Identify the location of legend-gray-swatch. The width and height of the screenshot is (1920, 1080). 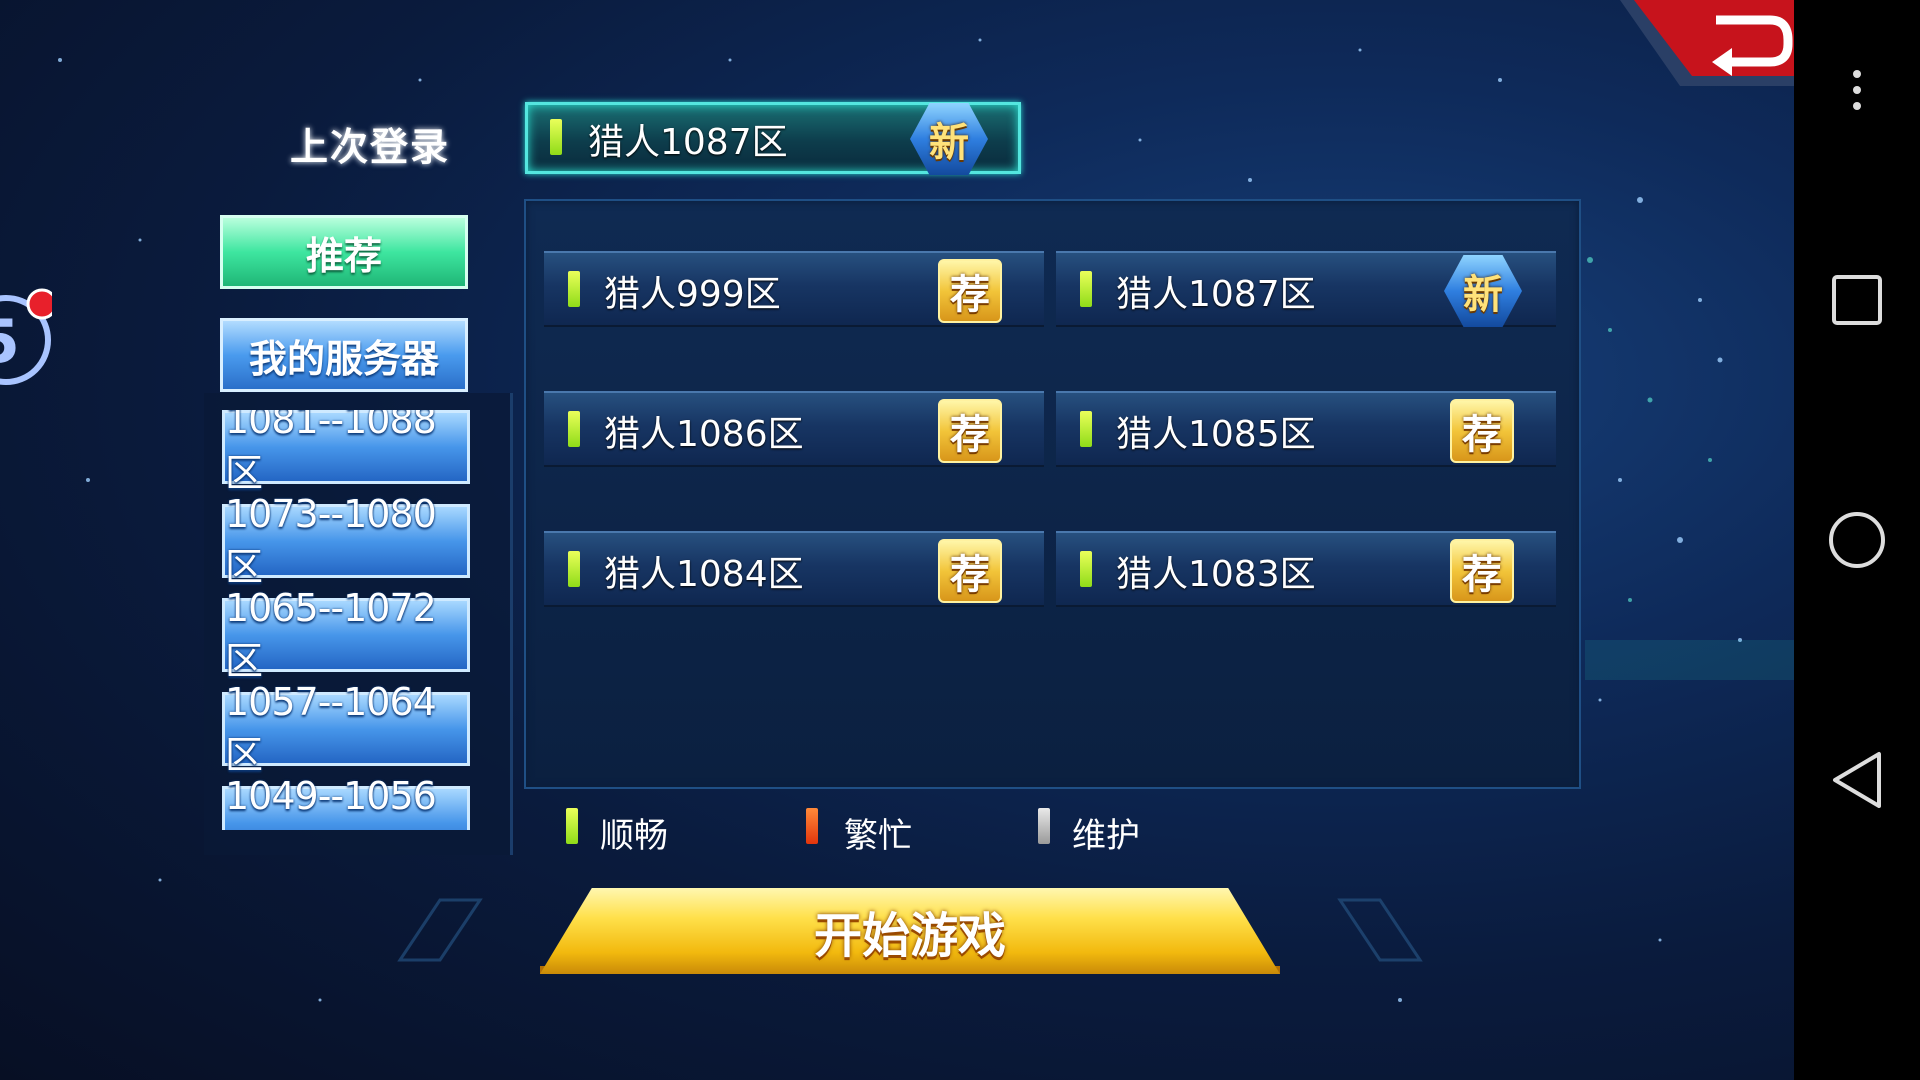
(1044, 826).